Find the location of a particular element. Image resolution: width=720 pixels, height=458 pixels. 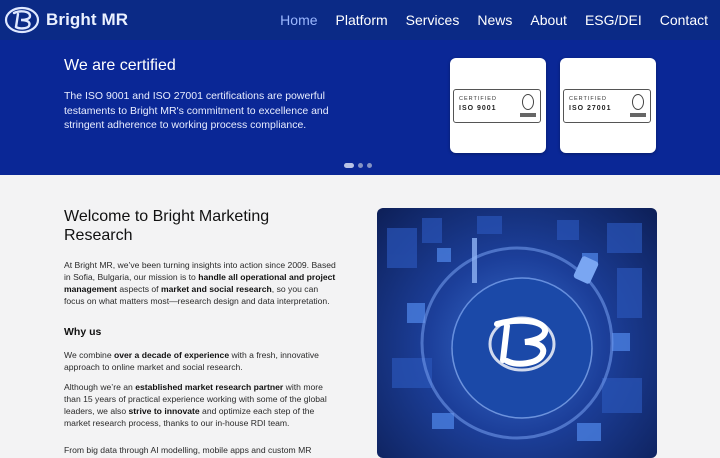

iso-27001-certificate: CERTIFIED ISO 27001 is located at coordinates (608, 105).